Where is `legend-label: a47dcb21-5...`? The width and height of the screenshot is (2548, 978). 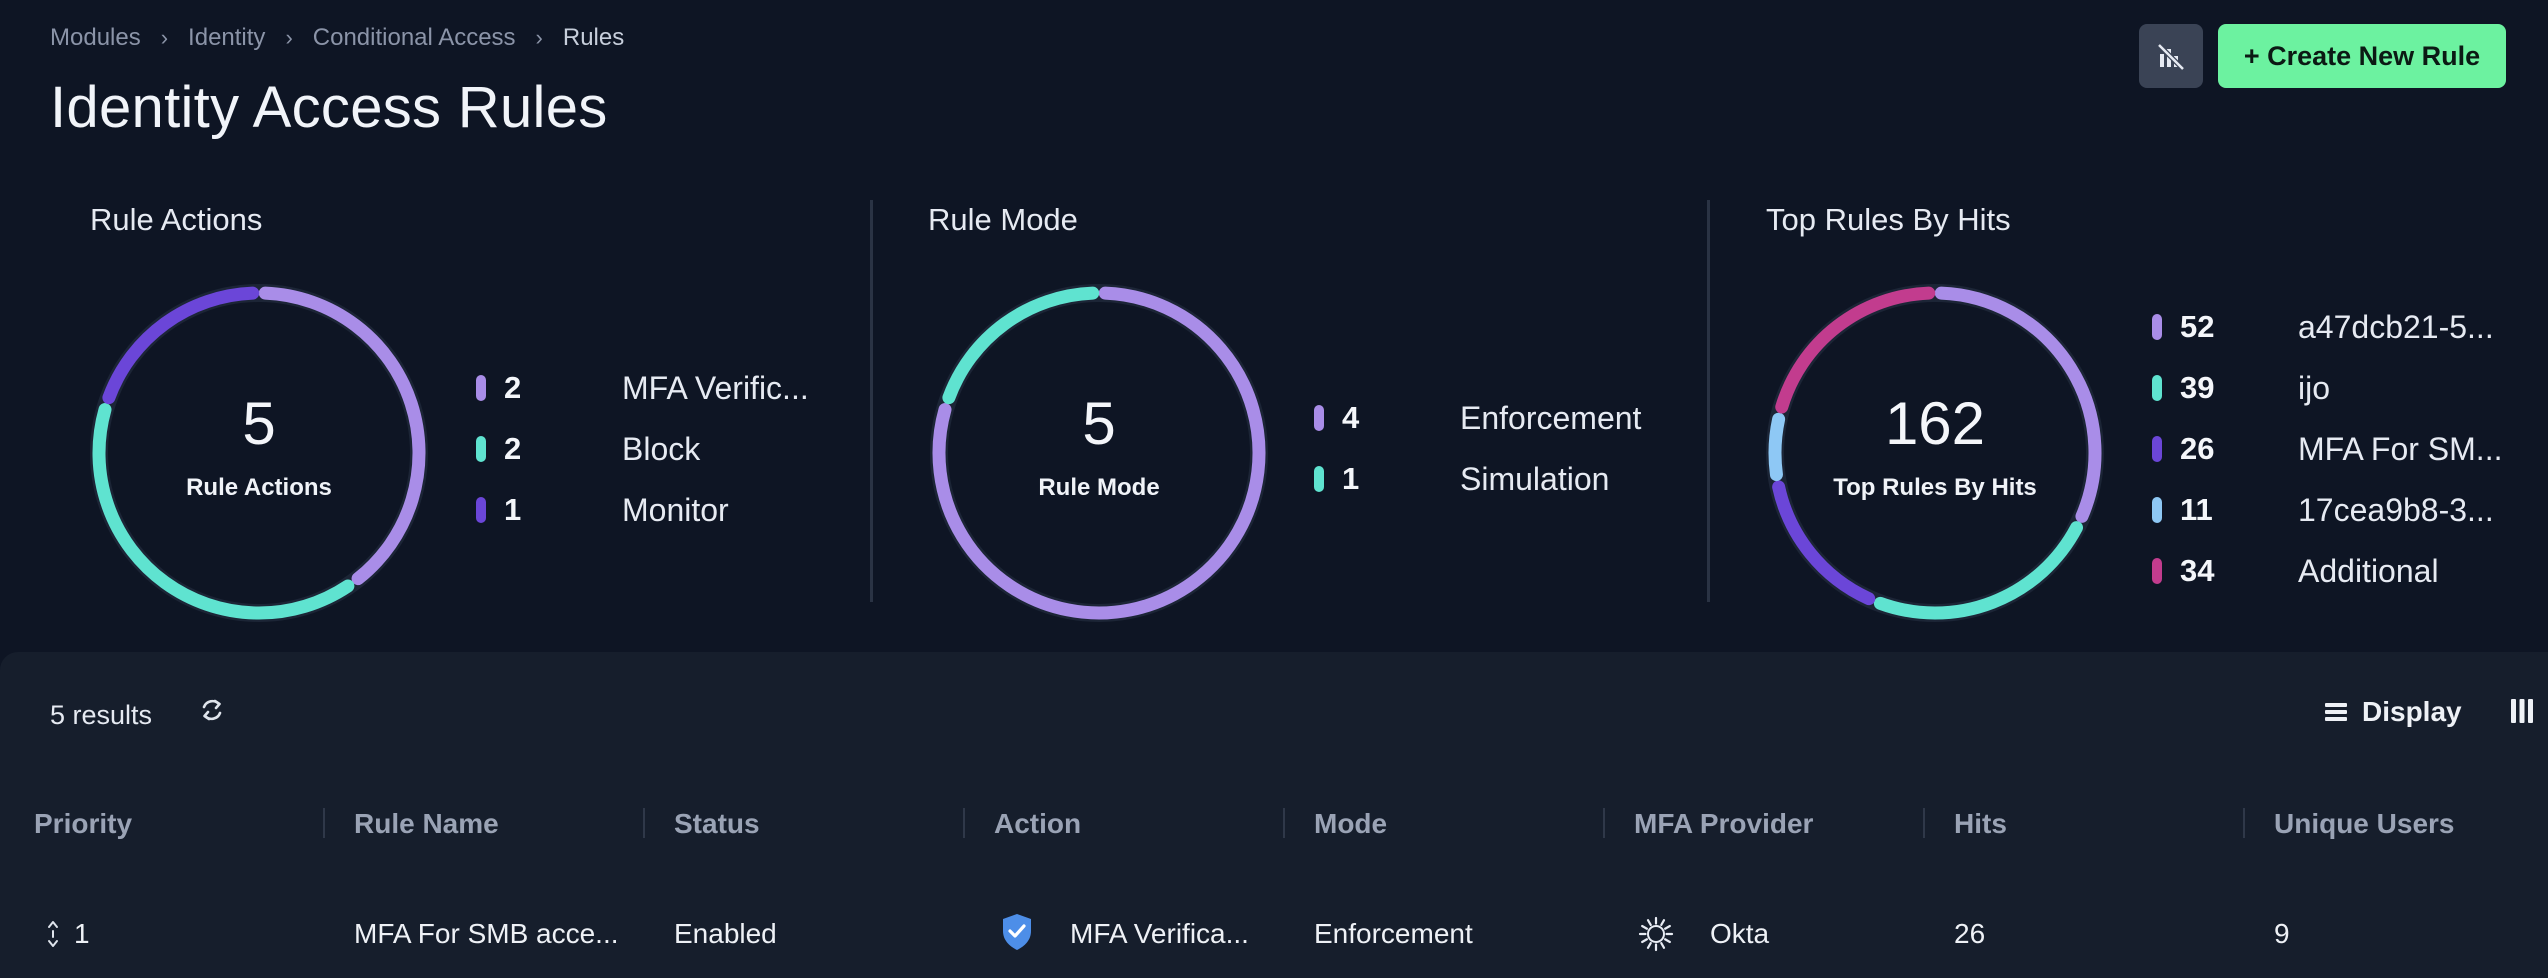 legend-label: a47dcb21-5... is located at coordinates (2396, 326).